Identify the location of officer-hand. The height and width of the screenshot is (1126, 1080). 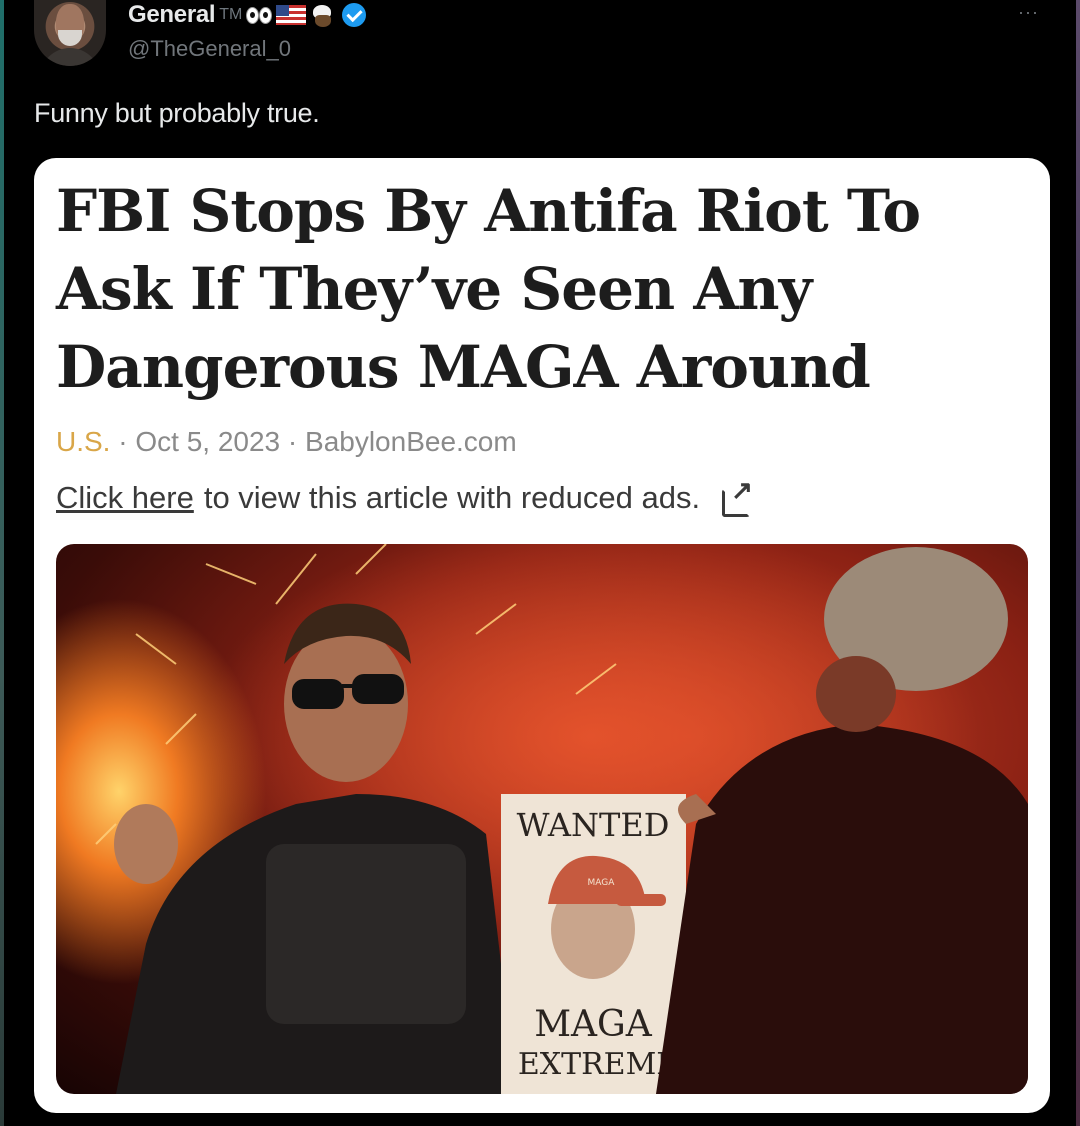
(146, 844).